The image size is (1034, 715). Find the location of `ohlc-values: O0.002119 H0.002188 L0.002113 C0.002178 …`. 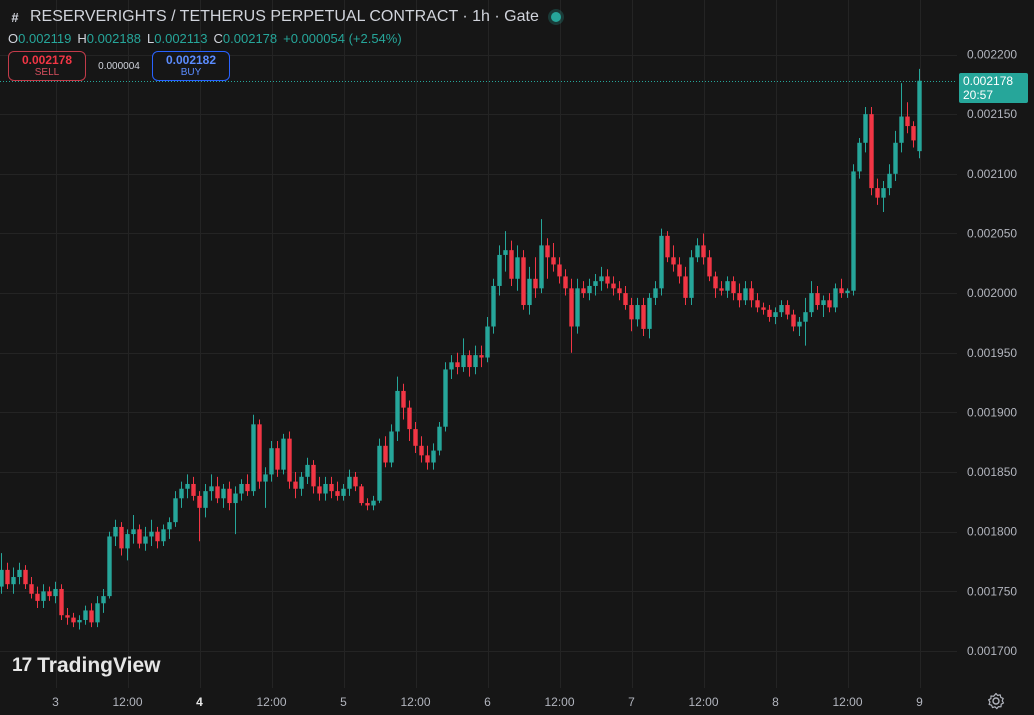

ohlc-values: O0.002119 H0.002188 L0.002113 C0.002178 … is located at coordinates (284, 38).